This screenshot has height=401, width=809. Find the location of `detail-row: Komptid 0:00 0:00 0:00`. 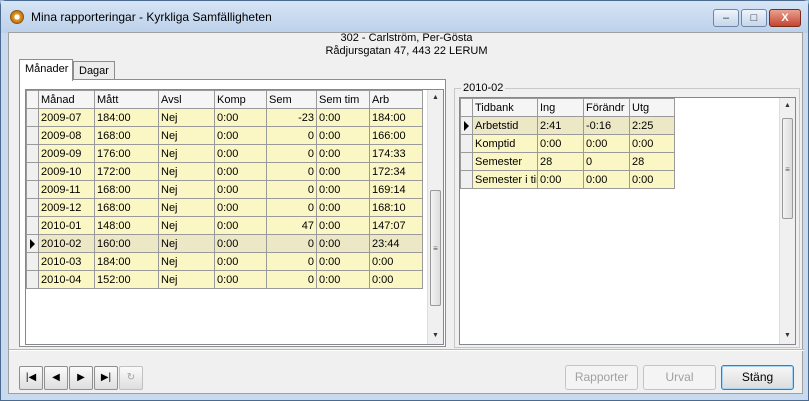

detail-row: Komptid 0:00 0:00 0:00 is located at coordinates (567, 143).